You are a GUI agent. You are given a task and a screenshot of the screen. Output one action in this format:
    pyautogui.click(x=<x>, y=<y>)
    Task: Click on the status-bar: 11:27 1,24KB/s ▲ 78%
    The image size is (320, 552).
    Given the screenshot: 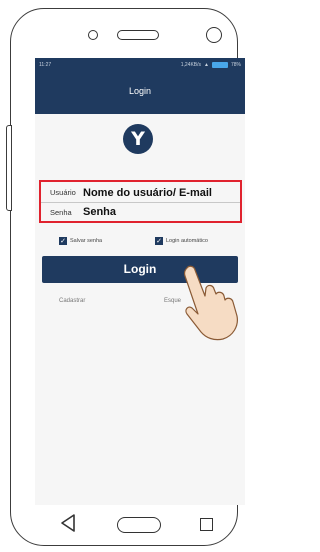 What is the action you would take?
    pyautogui.click(x=140, y=65)
    